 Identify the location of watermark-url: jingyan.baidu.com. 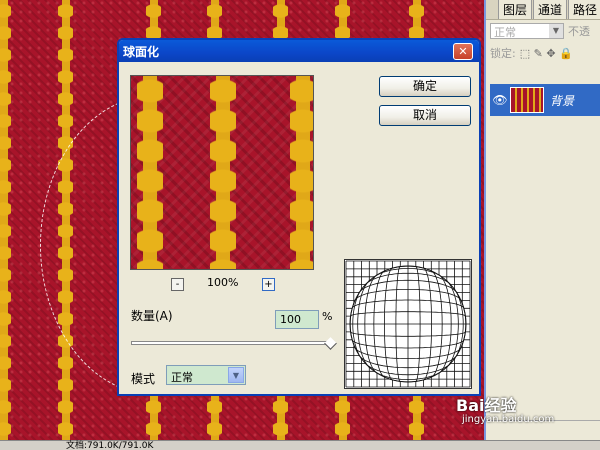
(508, 419).